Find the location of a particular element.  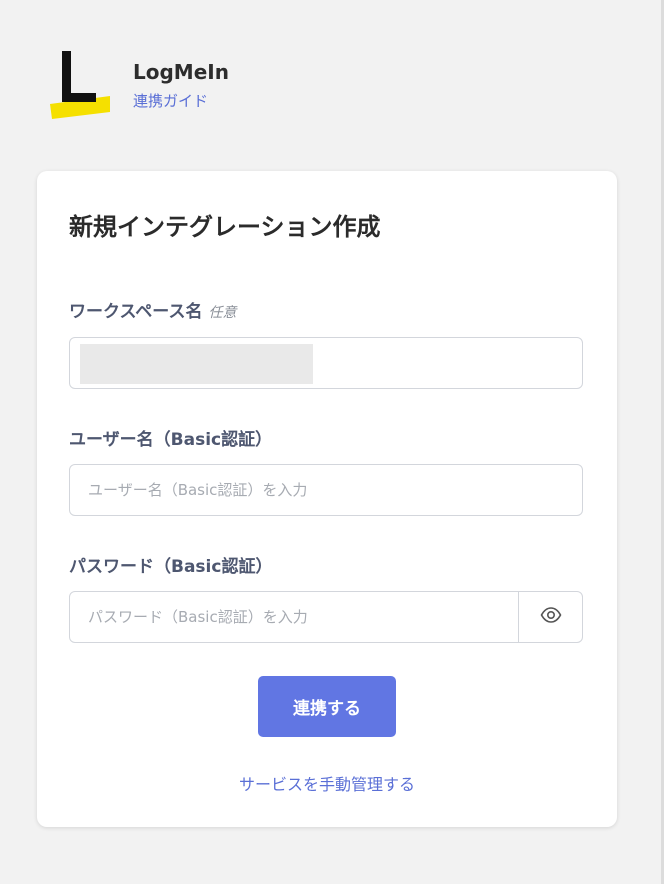

workspace-label-text: ワークスペース名 is located at coordinates (136, 312).